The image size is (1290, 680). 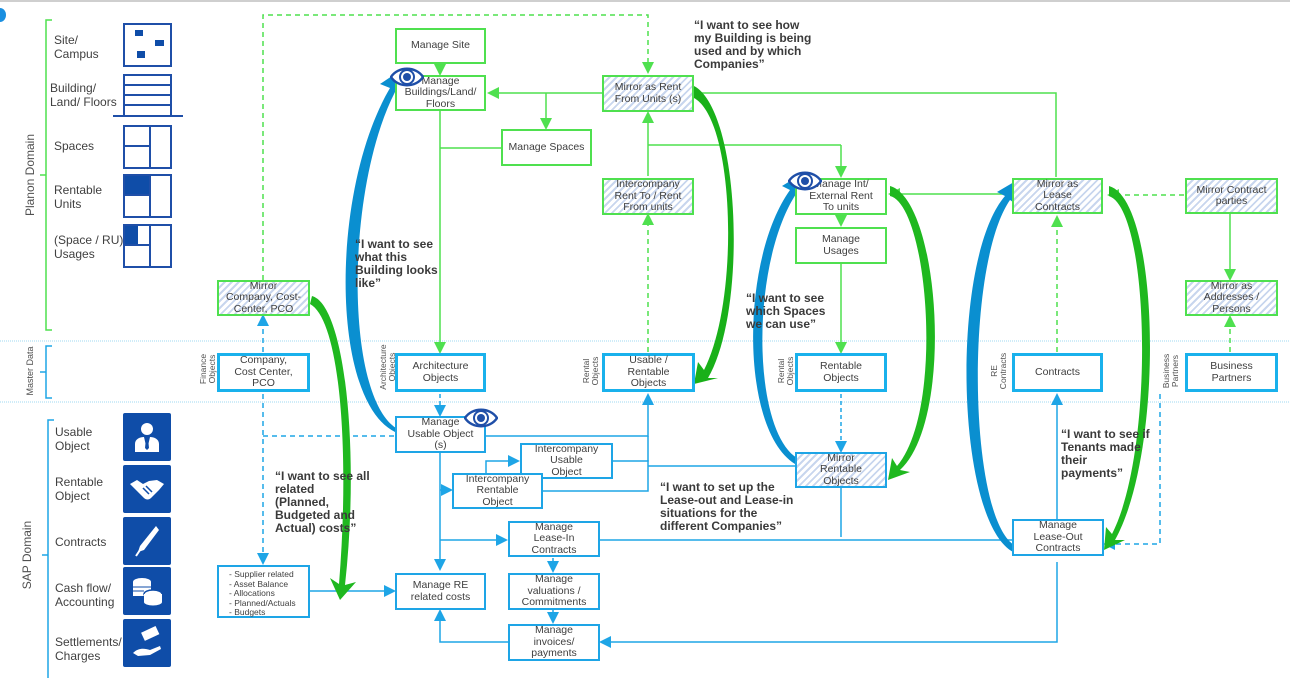 I want to click on legend-usable-object-label: Usable Object, so click(x=74, y=439).